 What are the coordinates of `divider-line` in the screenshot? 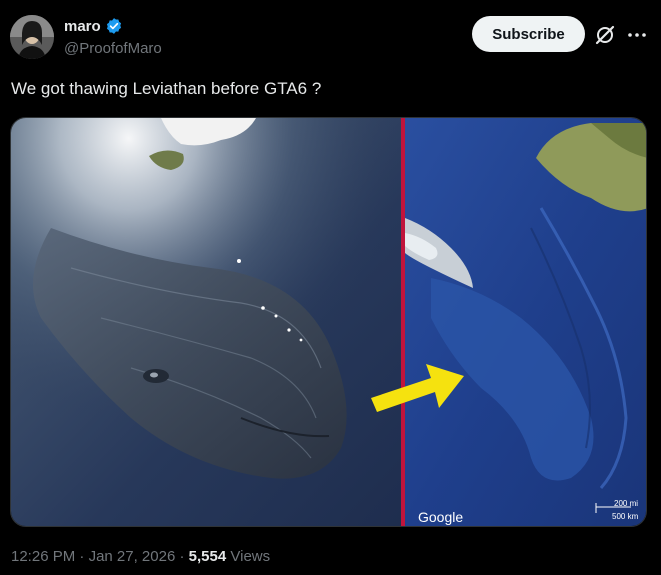 It's located at (403, 322).